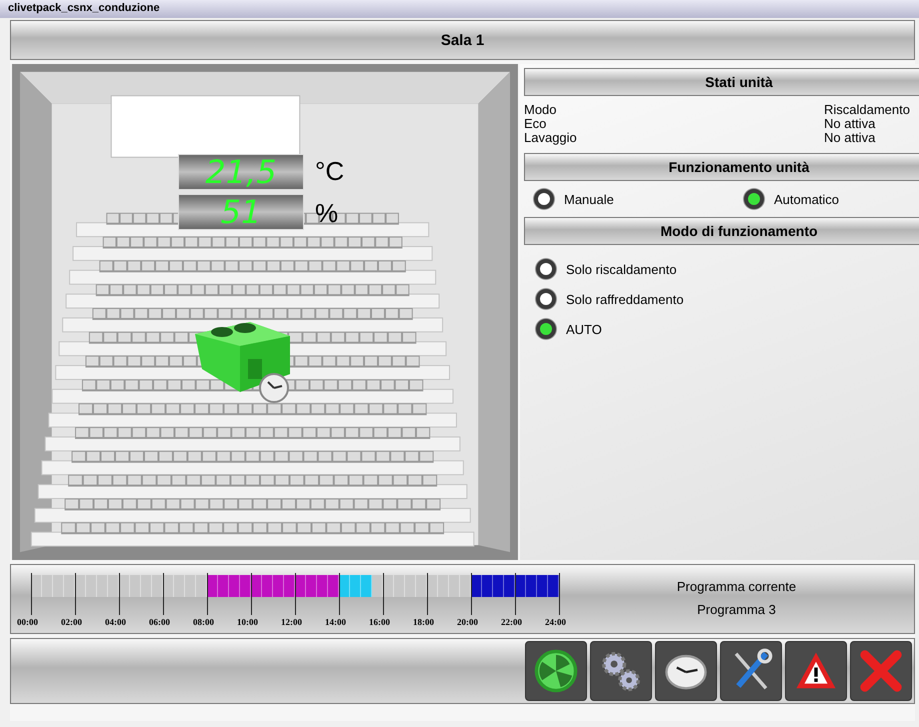  I want to click on fan-icon, so click(556, 671).